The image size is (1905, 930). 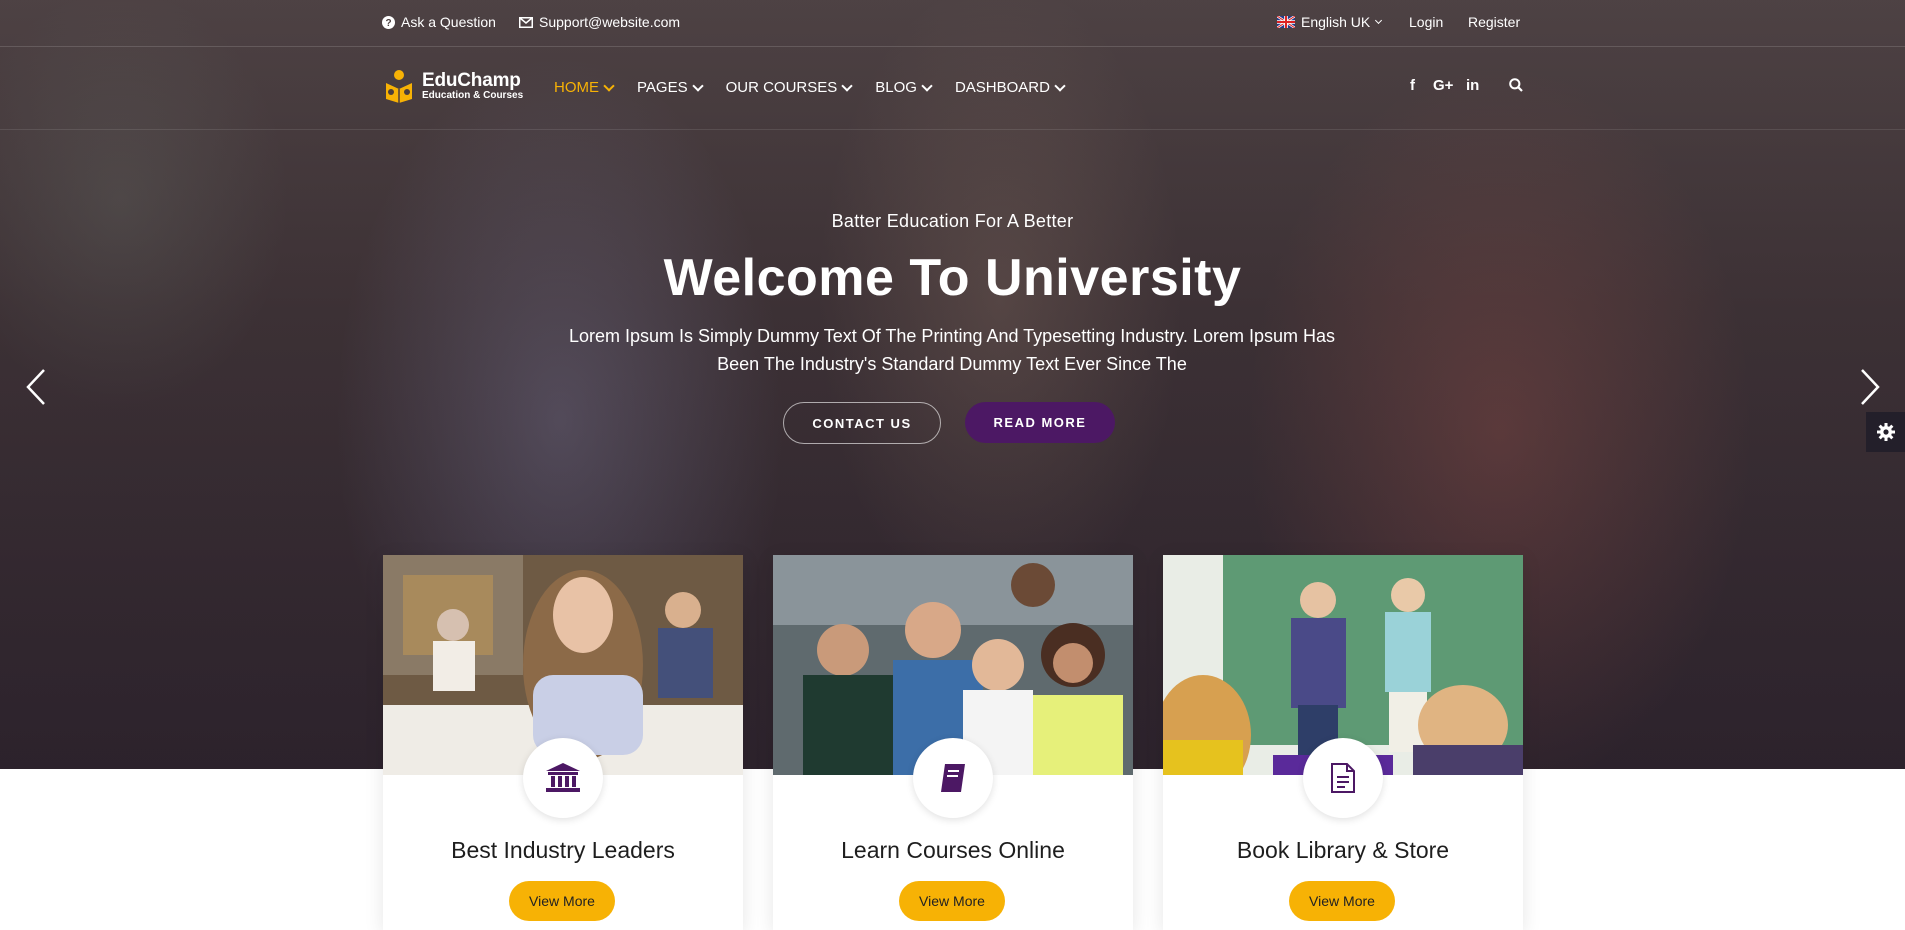 I want to click on feature-card-library-store: Book Library & Store View More, so click(x=1343, y=742).